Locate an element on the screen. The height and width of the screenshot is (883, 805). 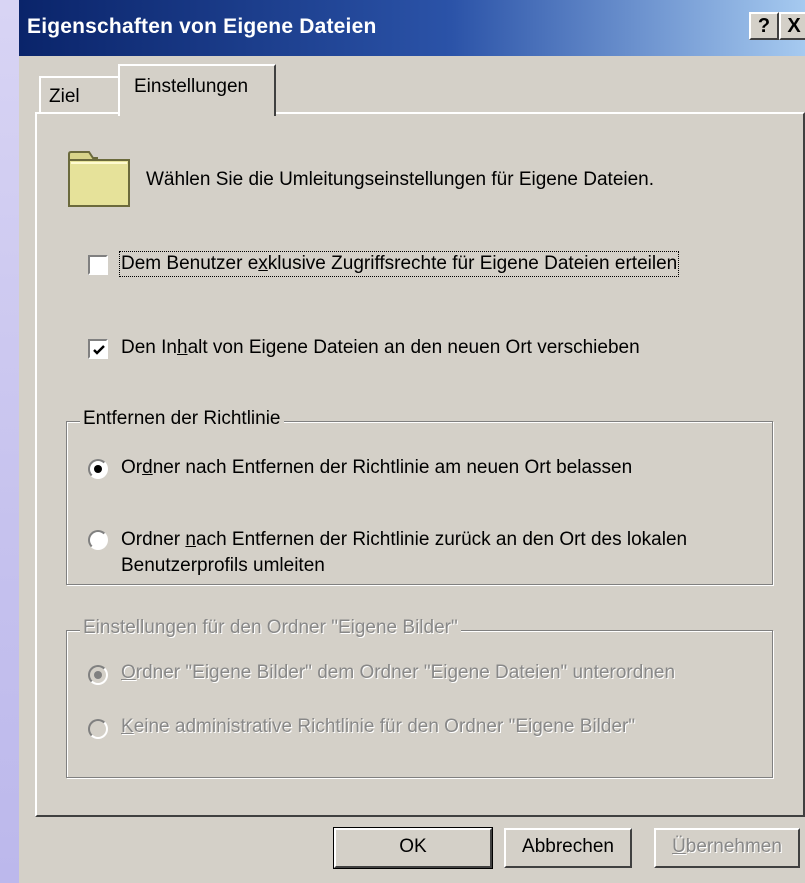
ok-button: OK is located at coordinates (413, 848).